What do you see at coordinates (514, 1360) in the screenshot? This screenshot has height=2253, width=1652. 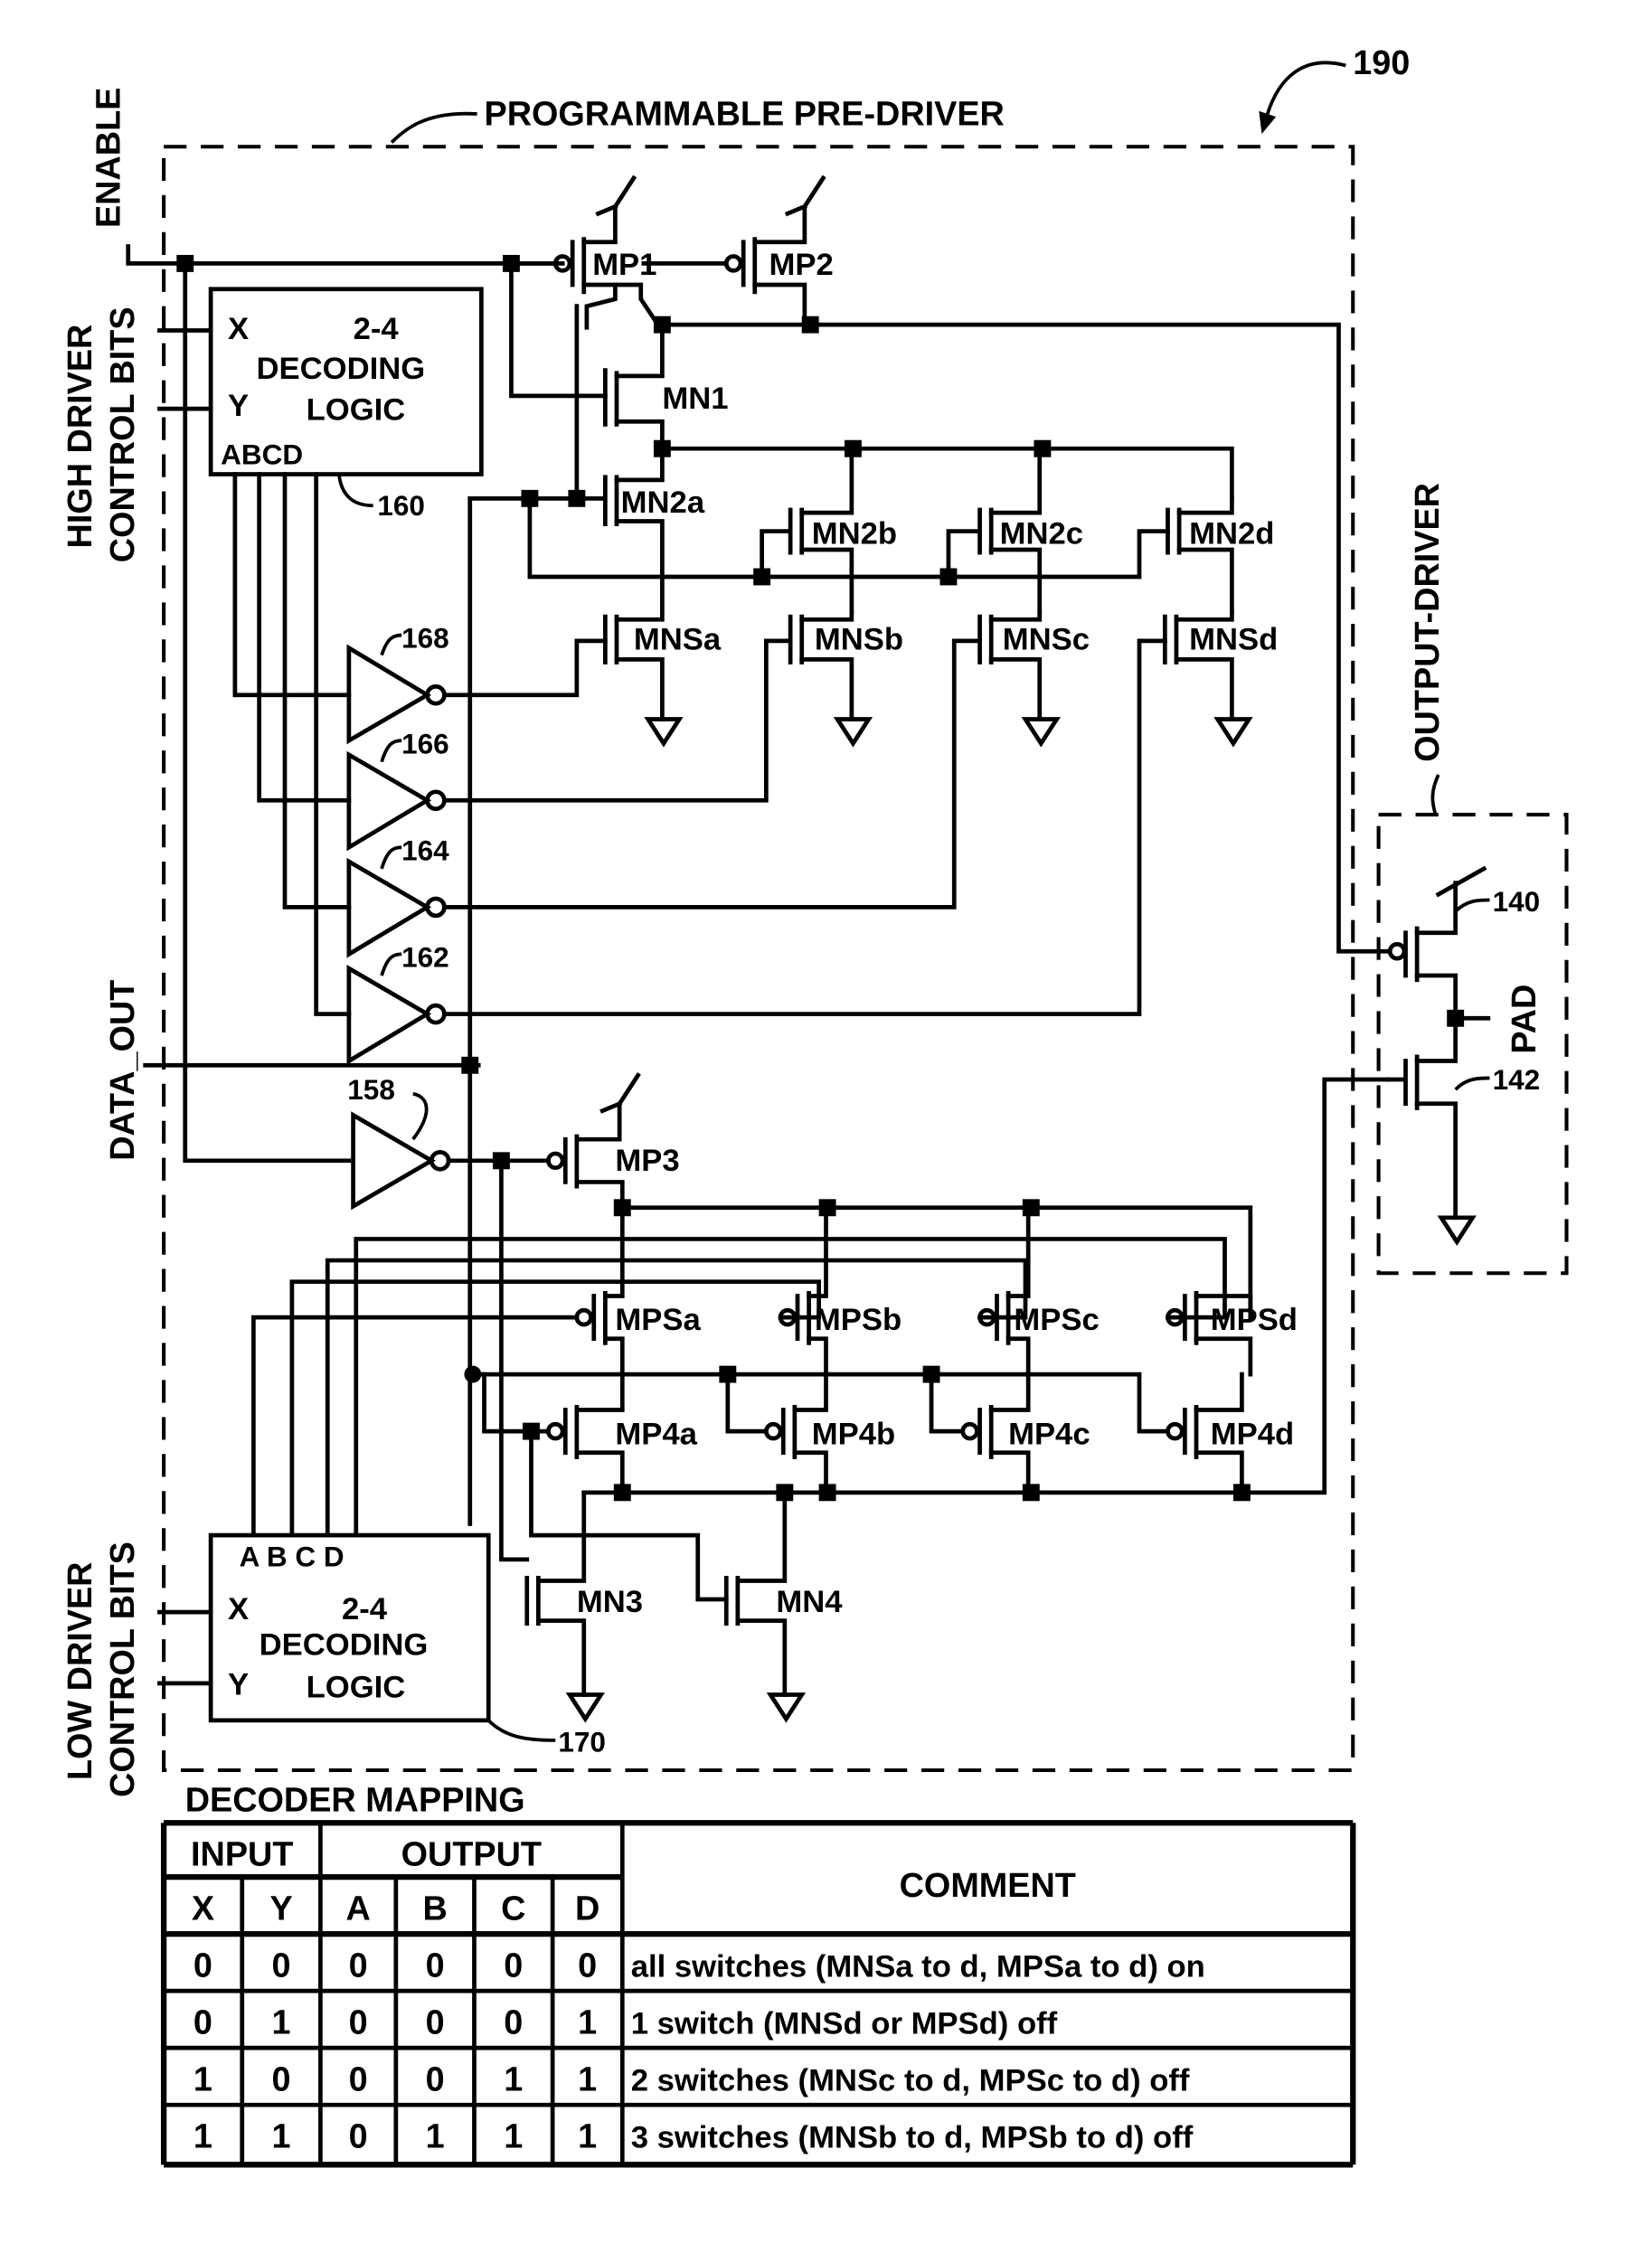 I see `net-mn3-gate` at bounding box center [514, 1360].